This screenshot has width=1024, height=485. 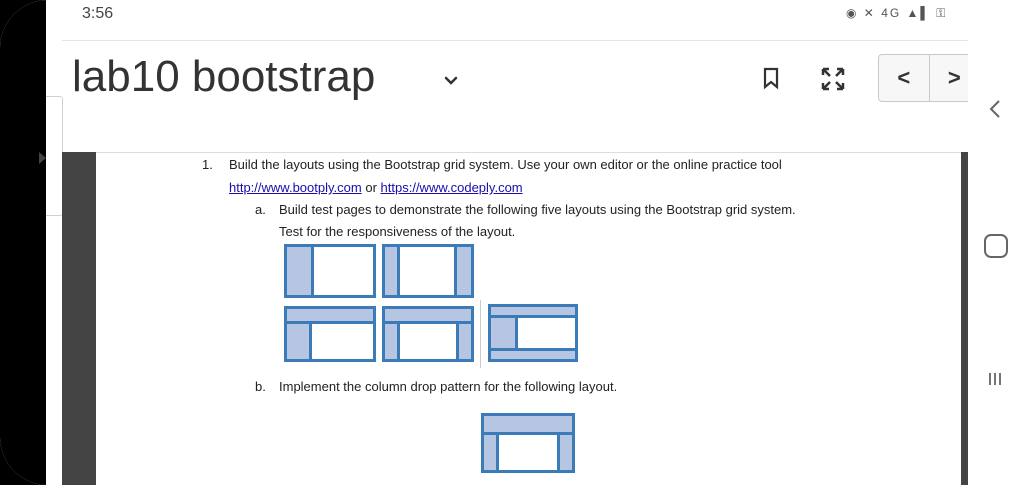 I want to click on item-number: 1., so click(x=207, y=164).